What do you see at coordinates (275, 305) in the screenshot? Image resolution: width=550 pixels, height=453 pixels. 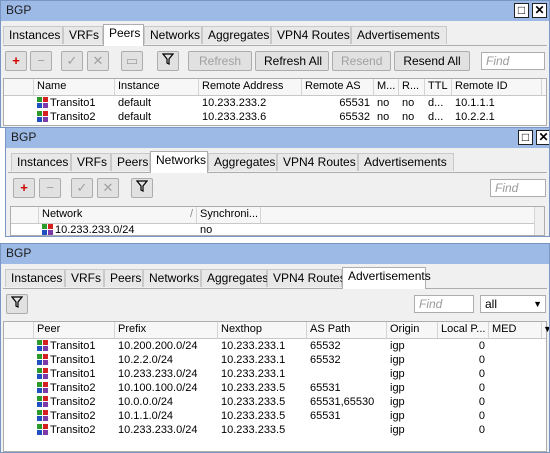 I see `toolbar: Find all ▼` at bounding box center [275, 305].